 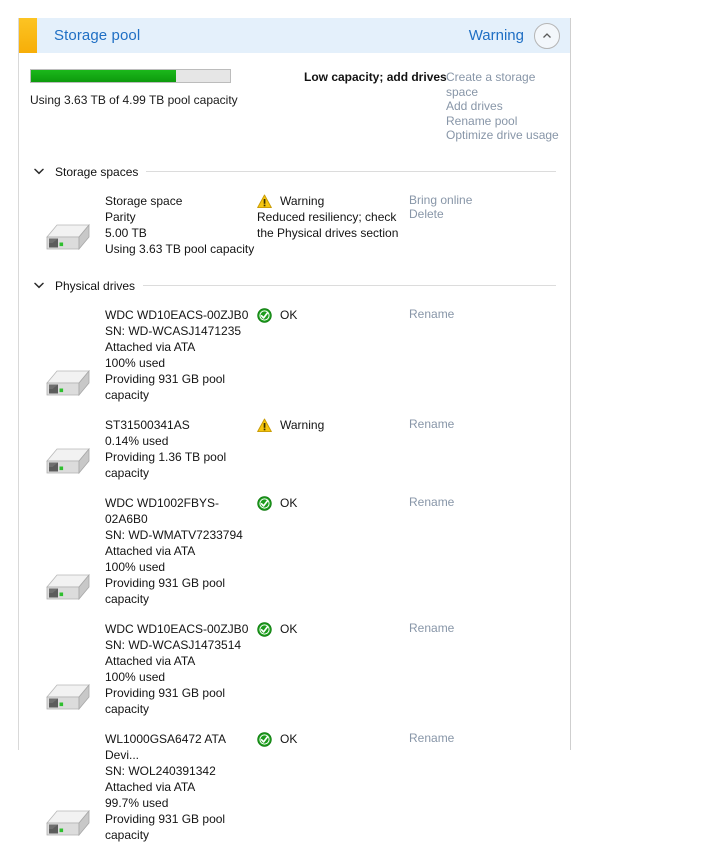 I want to click on status-badge: Warning, so click(x=333, y=201).